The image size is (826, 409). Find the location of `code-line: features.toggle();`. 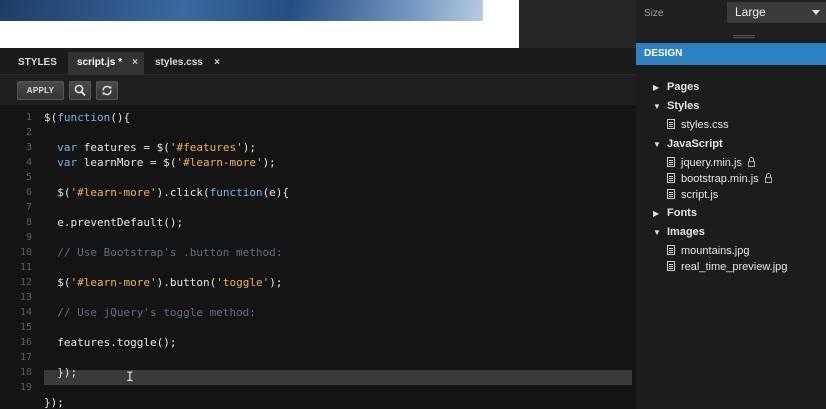

code-line: features.toggle(); is located at coordinates (110, 342).